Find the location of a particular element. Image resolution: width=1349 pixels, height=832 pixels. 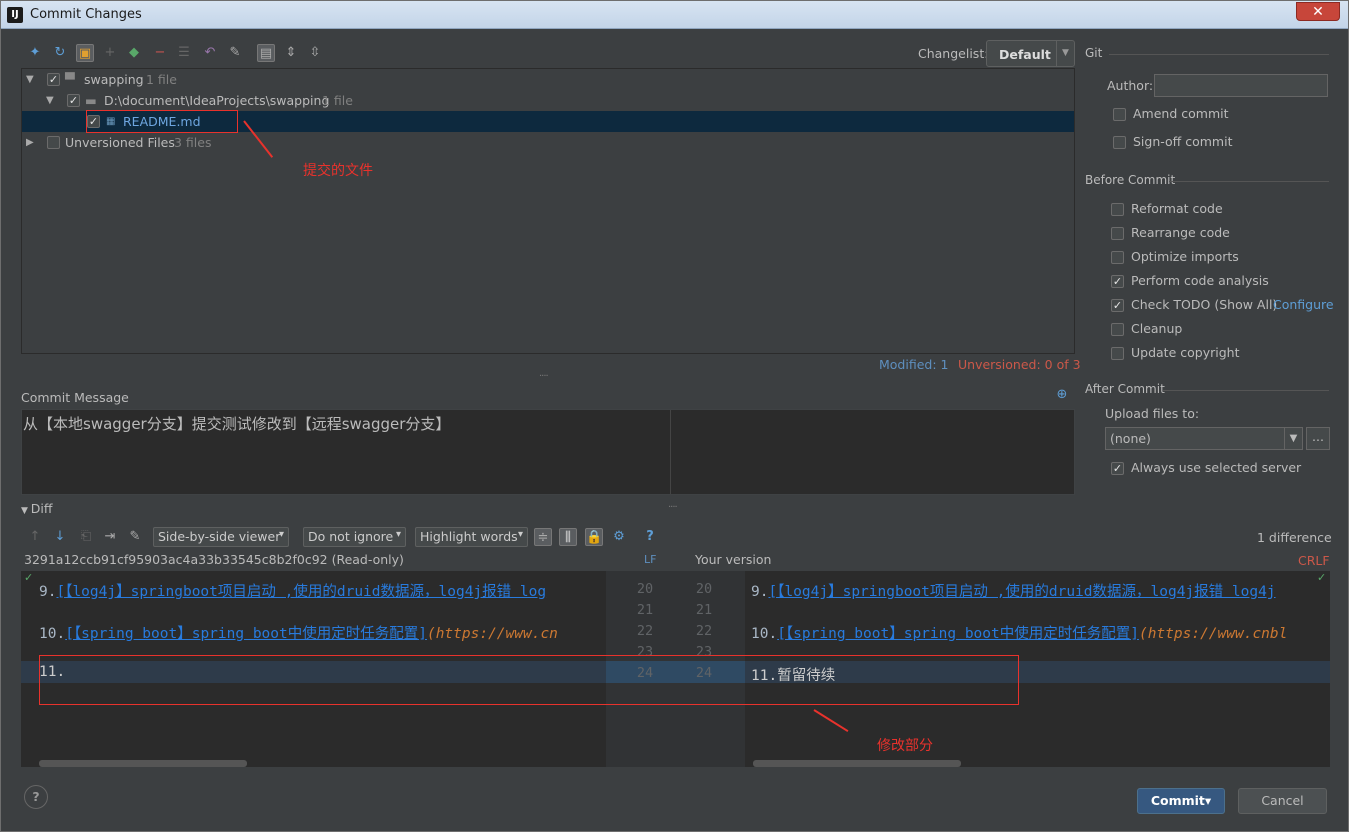

line-number-text: 10. is located at coordinates (764, 634).